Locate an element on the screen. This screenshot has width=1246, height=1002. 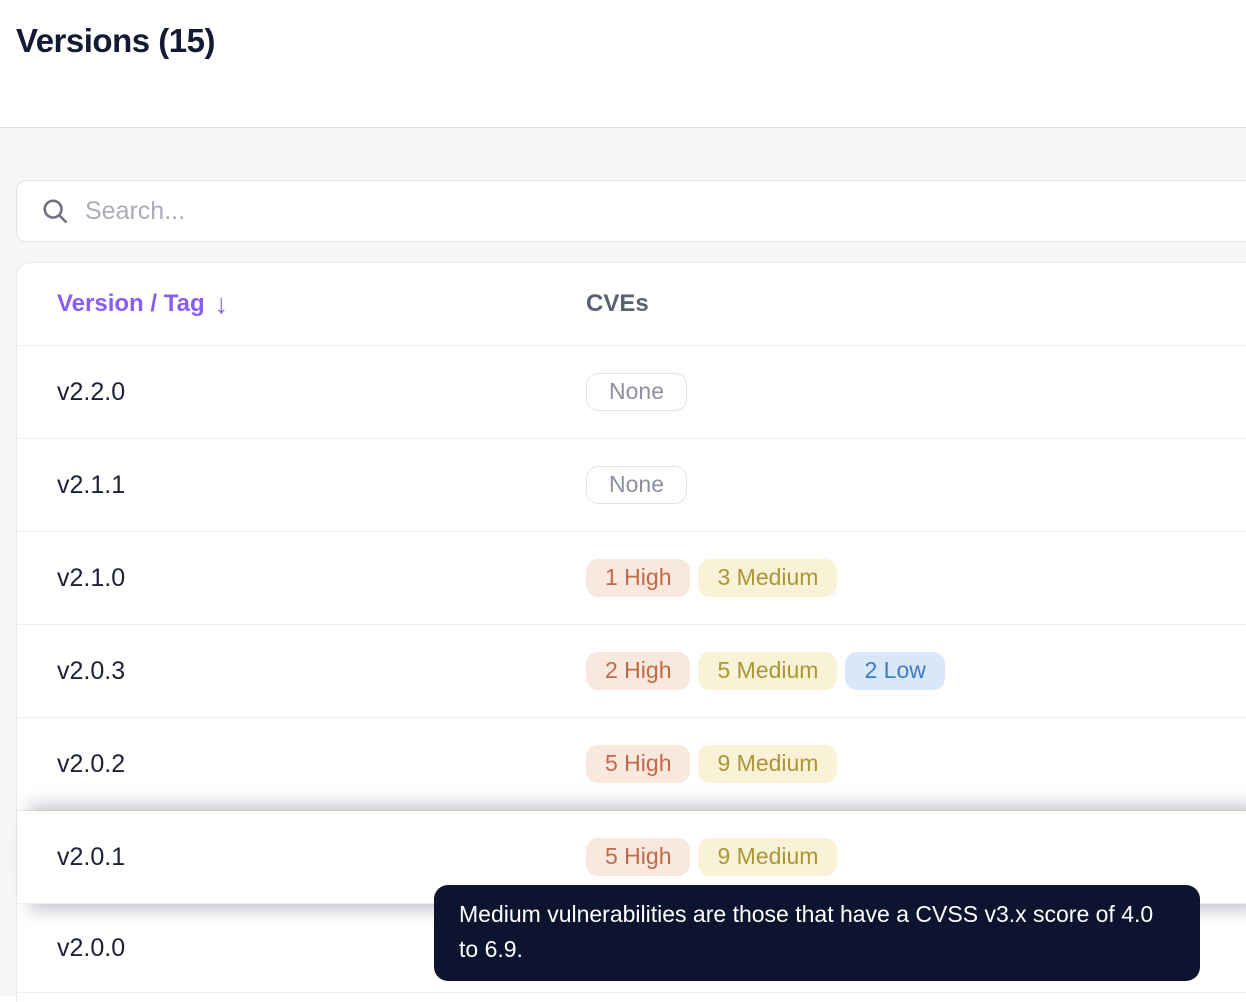
sort-descending-icon: ↓ is located at coordinates (221, 303).